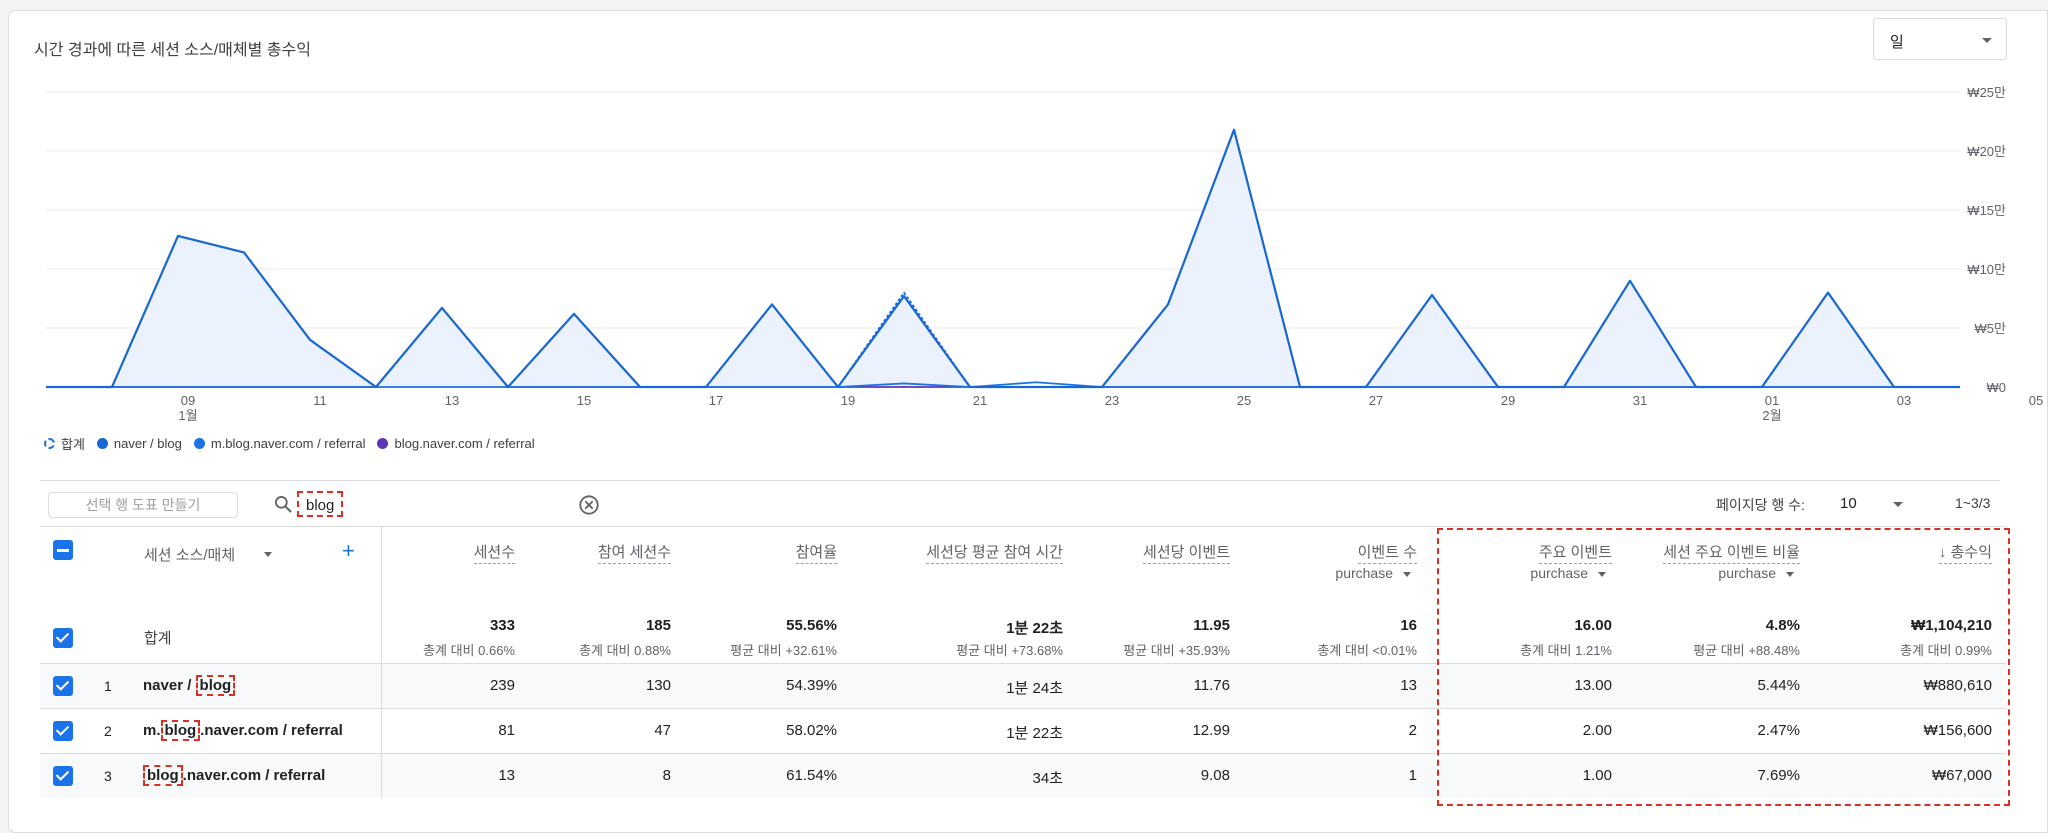  Describe the element at coordinates (1034, 733) in the screenshot. I see `row-metric-value: 1분 22초` at that location.